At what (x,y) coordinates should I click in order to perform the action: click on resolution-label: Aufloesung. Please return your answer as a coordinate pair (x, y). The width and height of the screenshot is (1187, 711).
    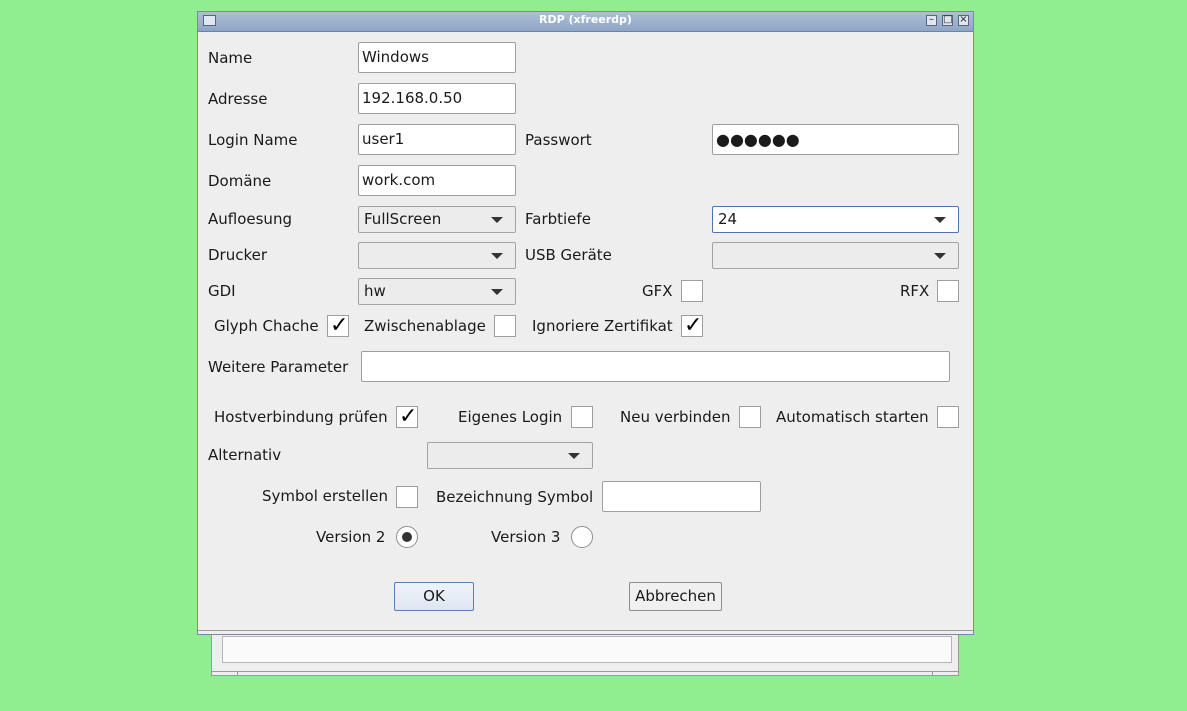
    Looking at the image, I should click on (250, 219).